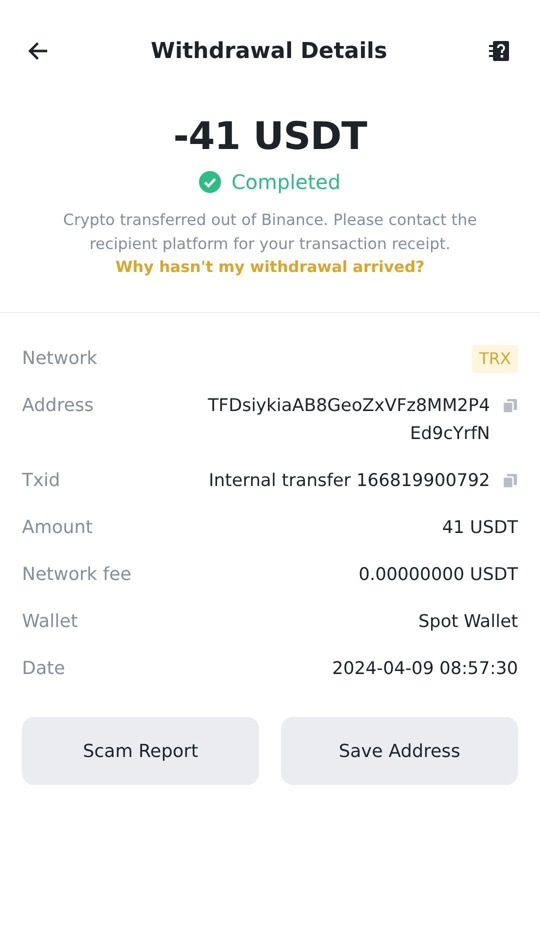 The image size is (540, 944). What do you see at coordinates (495, 359) in the screenshot?
I see `network-tag: TRX` at bounding box center [495, 359].